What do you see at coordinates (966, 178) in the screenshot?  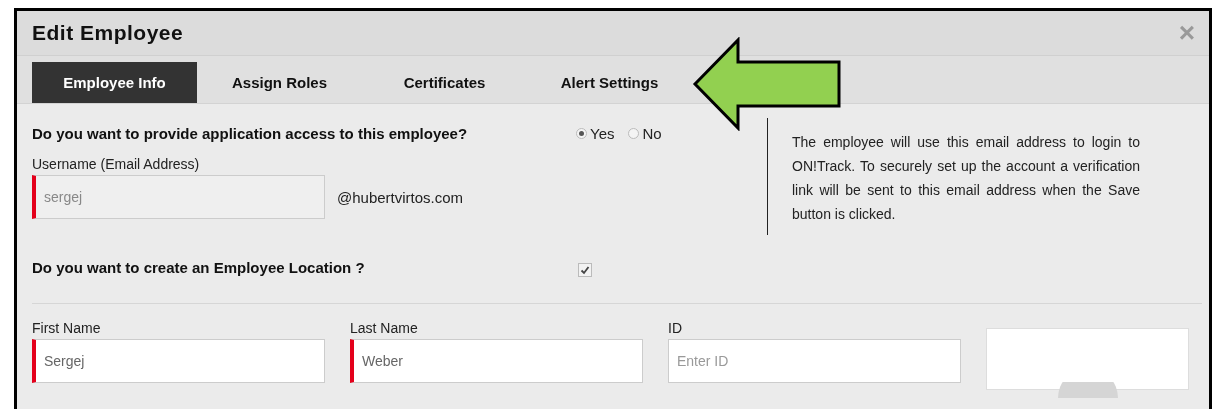 I see `info-text: The employee will use this email address to login to ON!Track. To securely set up the account a verification link will be sent to this email address when the Save button is clicked.` at bounding box center [966, 178].